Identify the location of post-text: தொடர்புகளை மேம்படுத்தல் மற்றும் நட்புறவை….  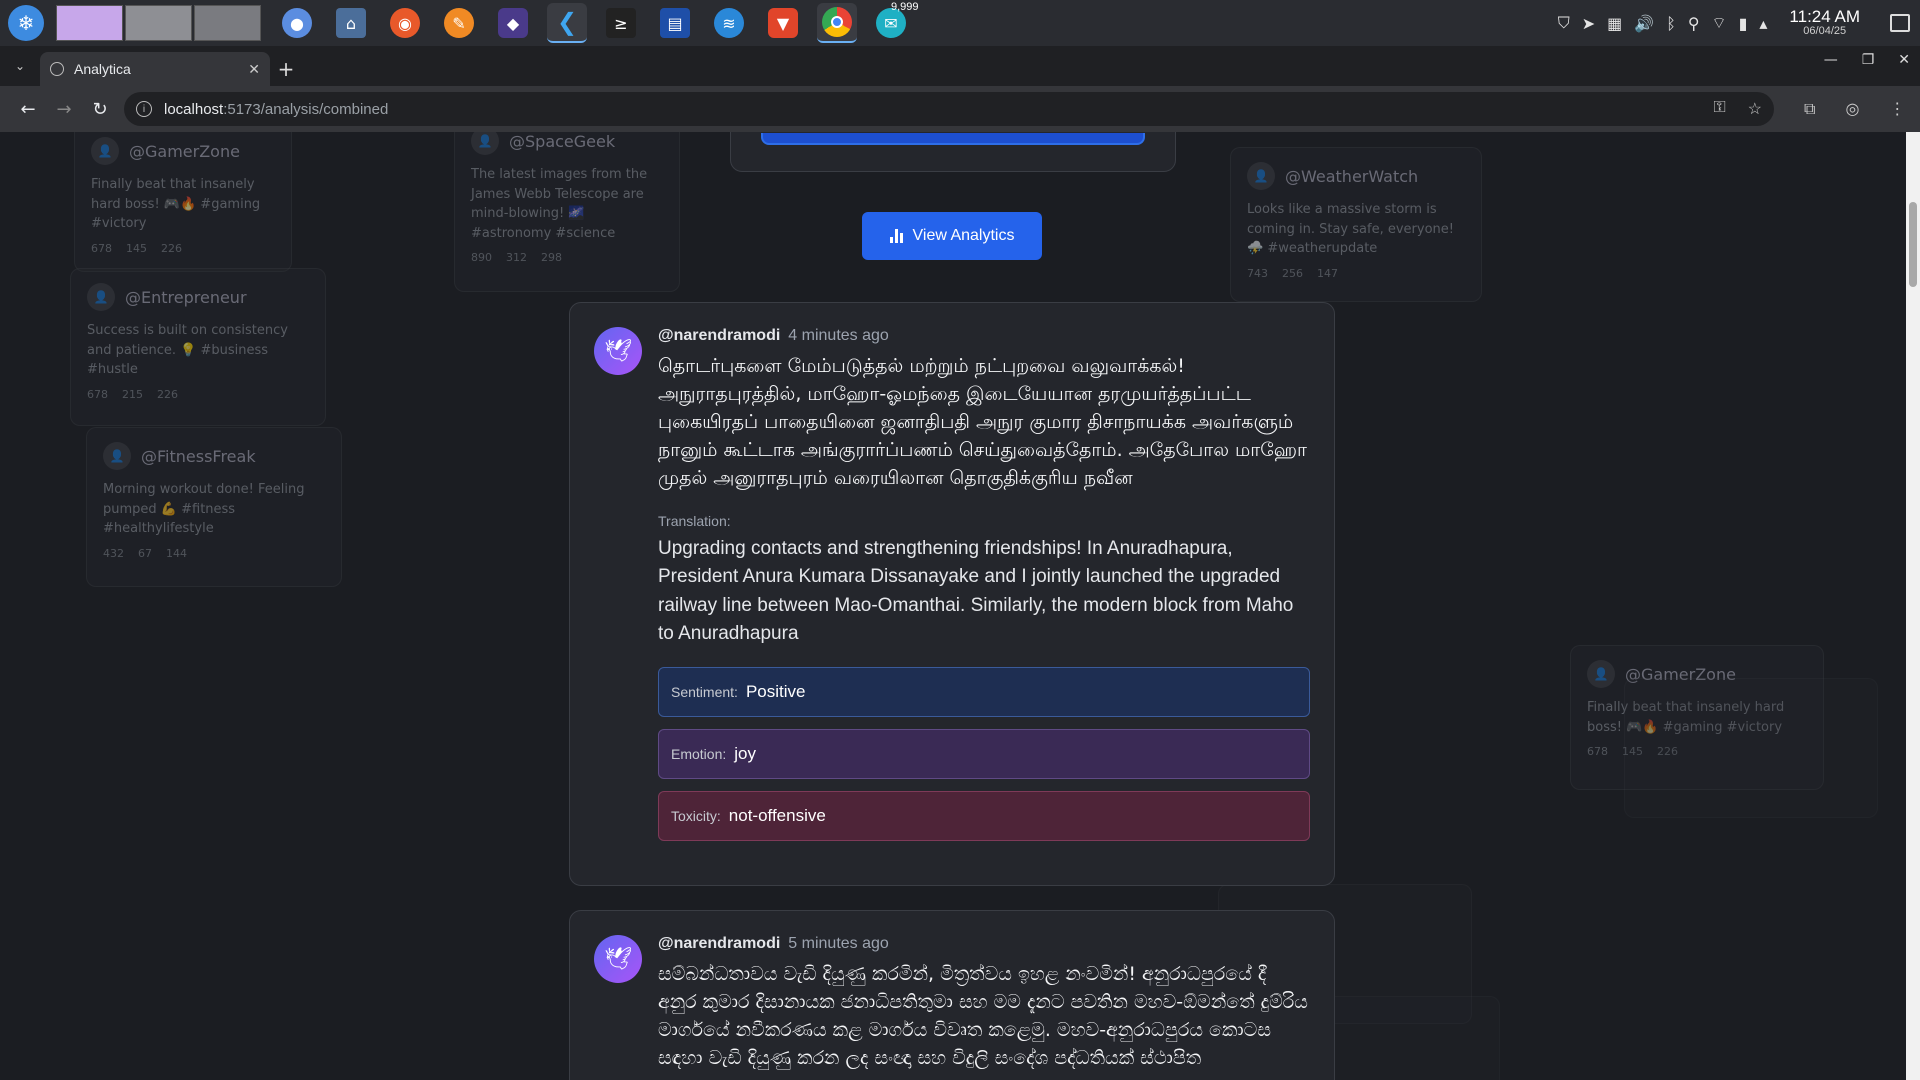
(982, 422).